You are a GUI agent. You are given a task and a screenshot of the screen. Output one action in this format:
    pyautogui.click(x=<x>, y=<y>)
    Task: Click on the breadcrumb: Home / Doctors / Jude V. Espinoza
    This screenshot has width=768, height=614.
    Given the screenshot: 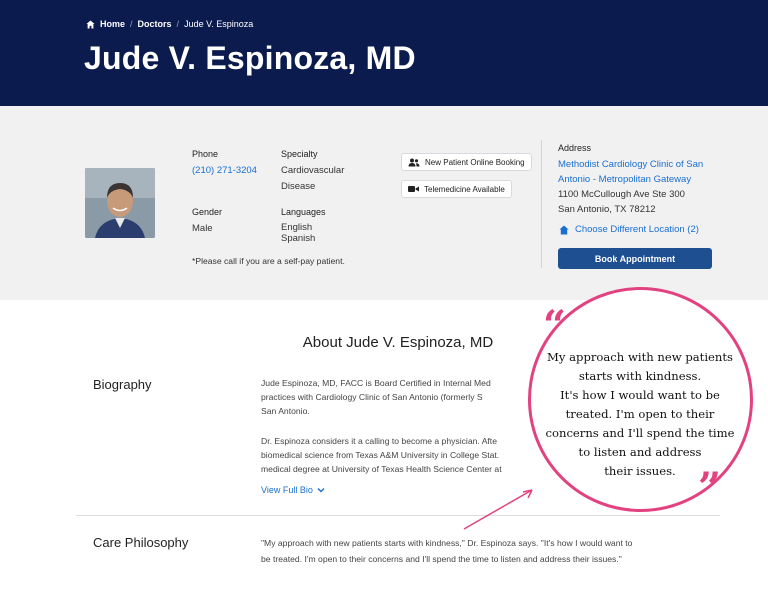 What is the action you would take?
    pyautogui.click(x=169, y=24)
    